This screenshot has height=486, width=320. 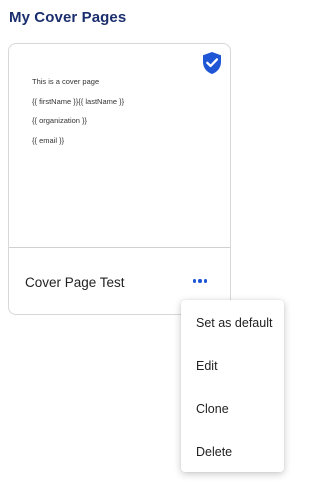 What do you see at coordinates (232, 452) in the screenshot?
I see `menu-item-delete: Delete` at bounding box center [232, 452].